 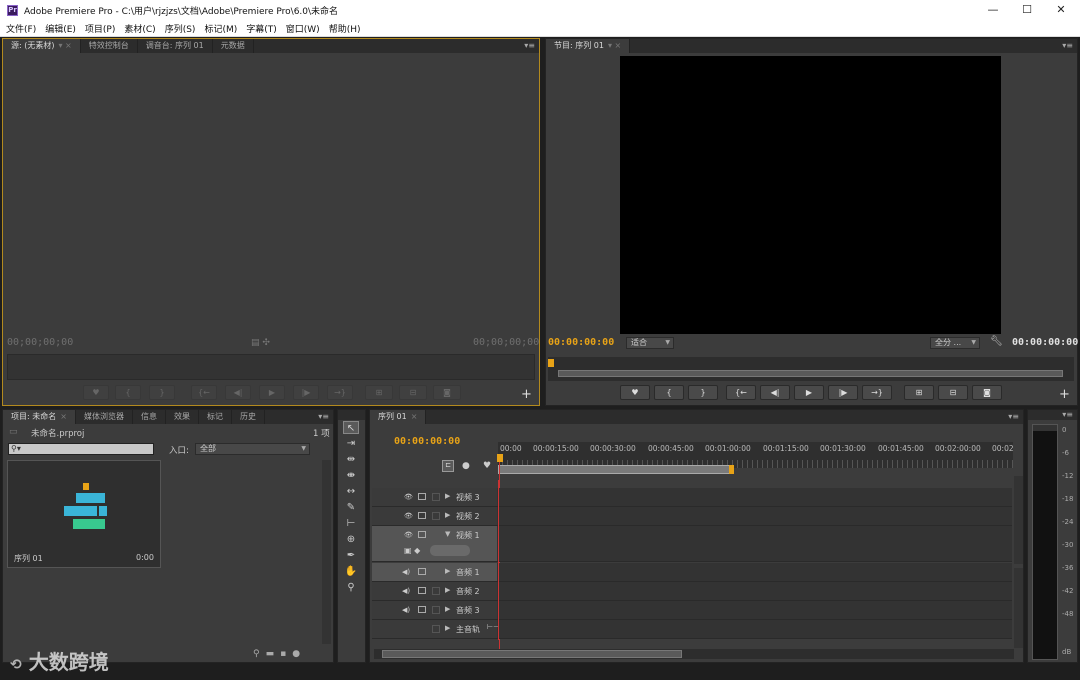 What do you see at coordinates (588, 46) in the screenshot?
I see `tab-program: 节目: 序列 01 ▾ ×` at bounding box center [588, 46].